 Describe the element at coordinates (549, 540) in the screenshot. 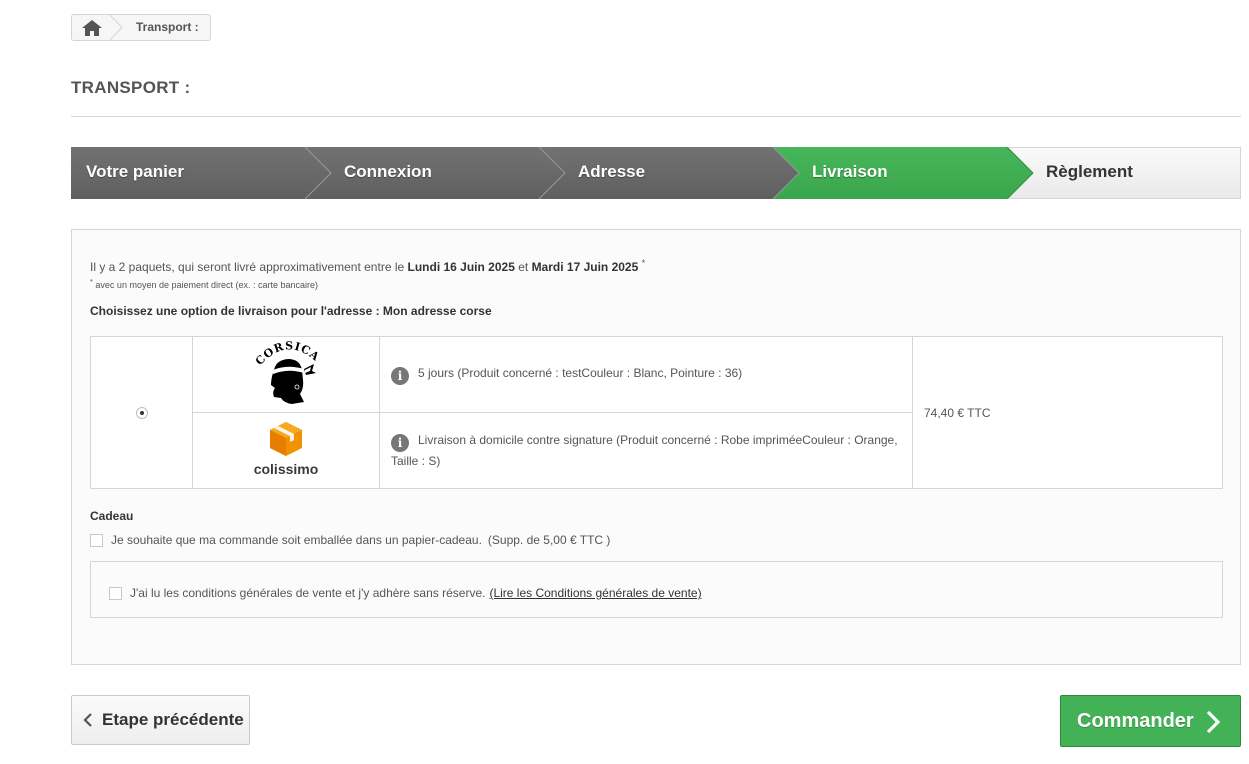

I see `gift-supplement: (Supp. de 5,00 € TTC )` at that location.